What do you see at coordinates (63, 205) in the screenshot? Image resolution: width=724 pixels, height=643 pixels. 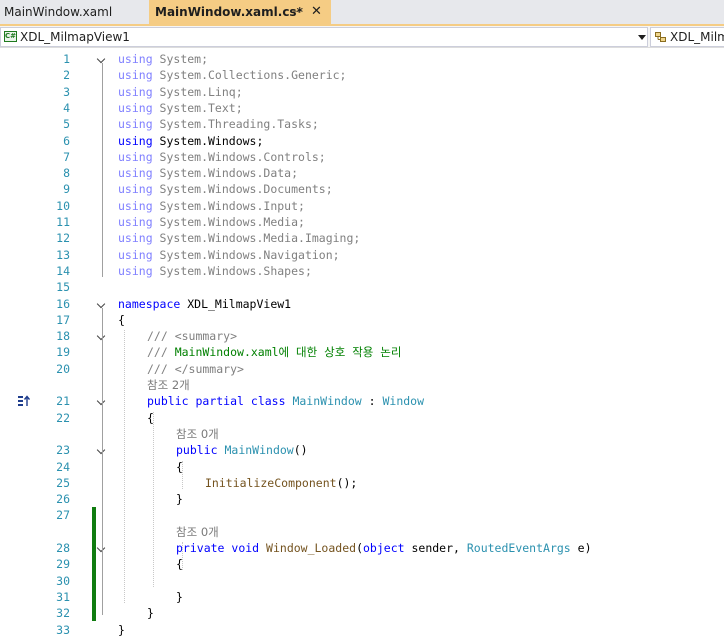 I see `line-number: 10` at bounding box center [63, 205].